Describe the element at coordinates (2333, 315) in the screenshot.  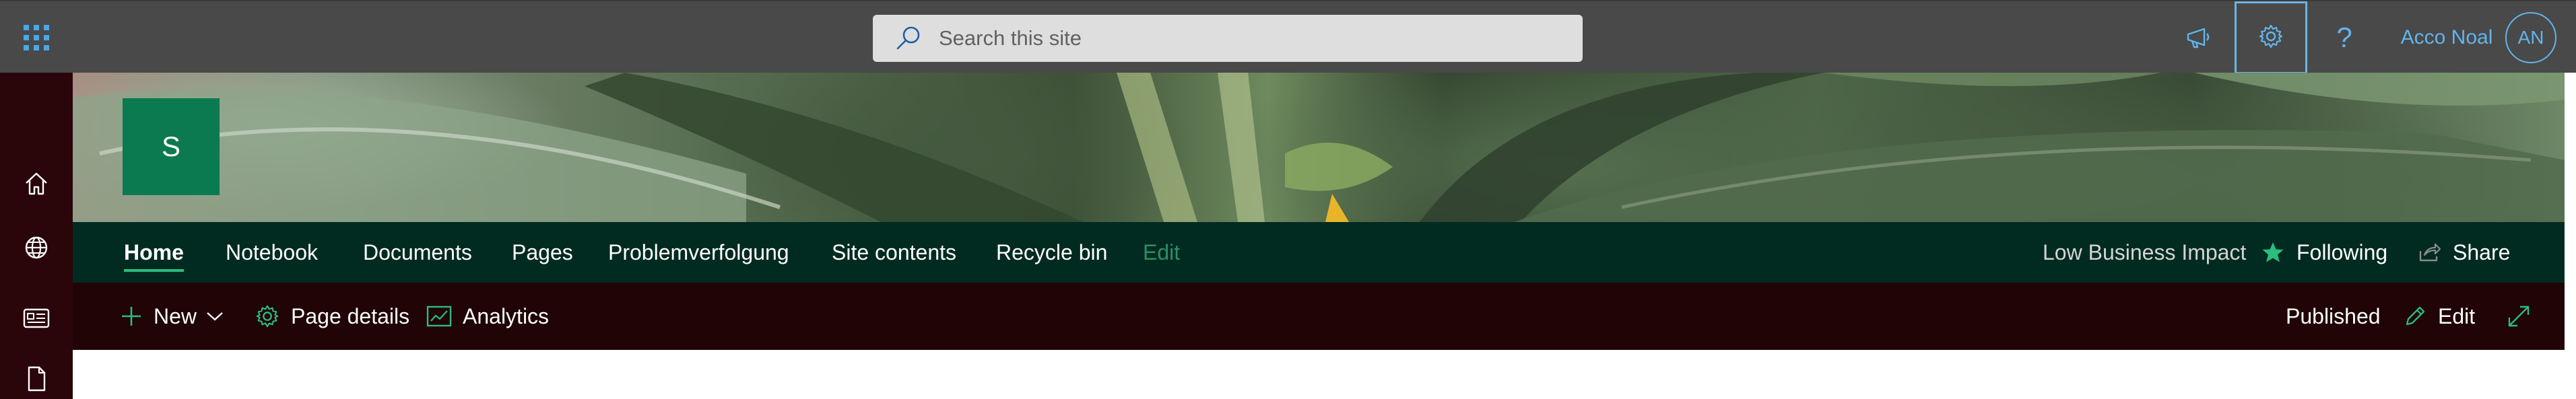
I see `page-status: Published` at that location.